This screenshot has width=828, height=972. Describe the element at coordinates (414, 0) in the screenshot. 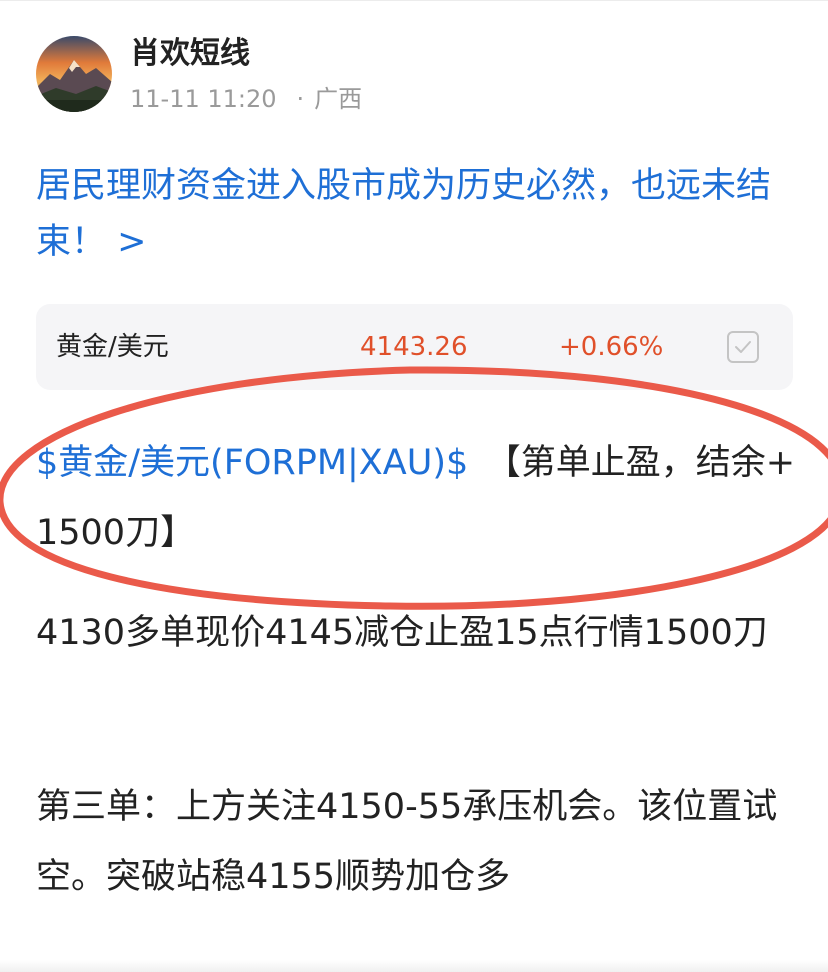

I see `top-divider` at that location.